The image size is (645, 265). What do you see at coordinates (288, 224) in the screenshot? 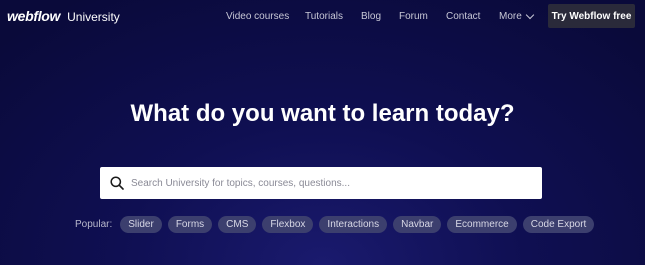
I see `tag-flexbox: Flexbox` at bounding box center [288, 224].